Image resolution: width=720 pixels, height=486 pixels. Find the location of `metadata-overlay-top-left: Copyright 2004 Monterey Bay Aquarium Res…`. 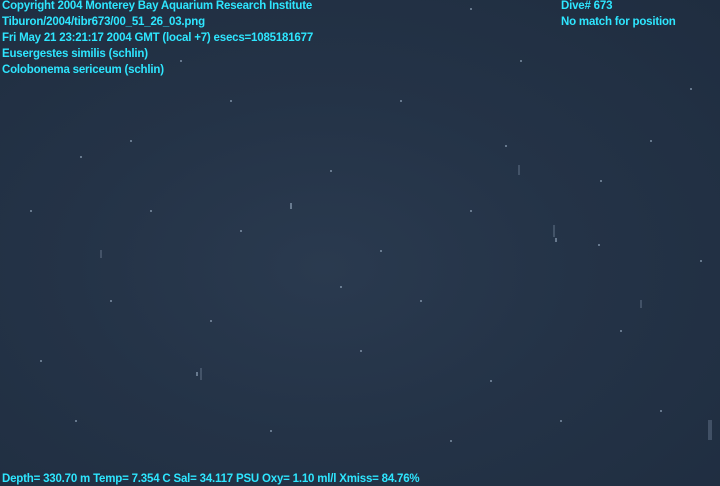

metadata-overlay-top-left: Copyright 2004 Monterey Bay Aquarium Res… is located at coordinates (157, 39).